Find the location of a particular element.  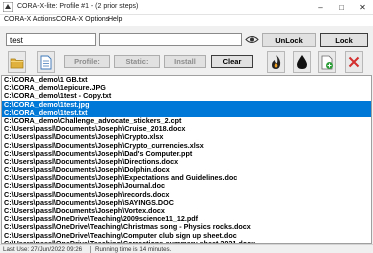

folder-icon is located at coordinates (17, 63).